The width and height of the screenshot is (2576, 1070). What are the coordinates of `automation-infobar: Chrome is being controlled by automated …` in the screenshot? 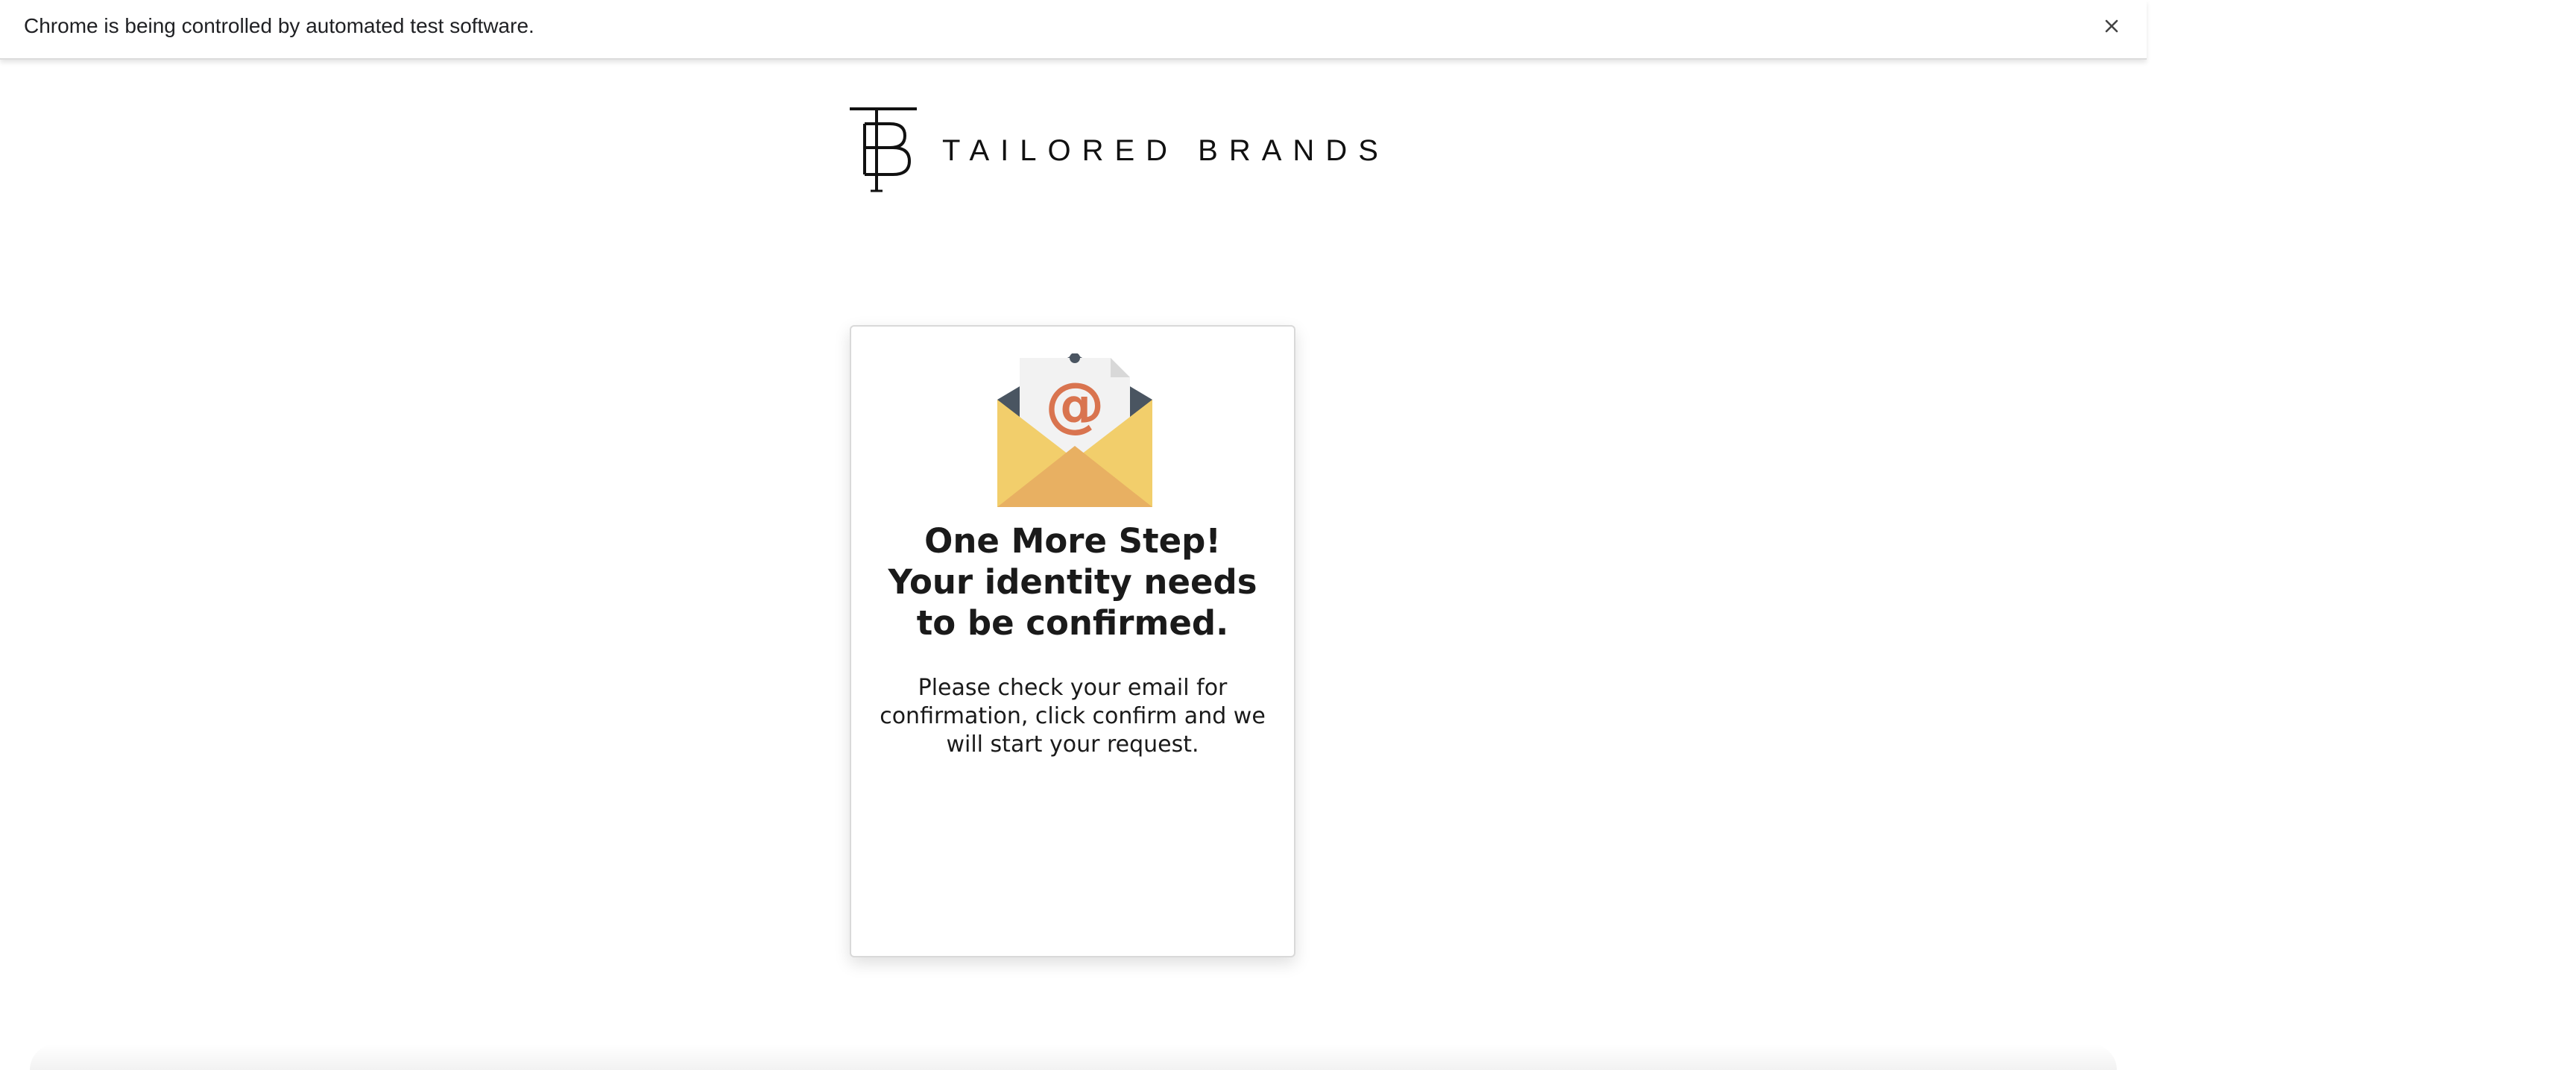 It's located at (1073, 30).